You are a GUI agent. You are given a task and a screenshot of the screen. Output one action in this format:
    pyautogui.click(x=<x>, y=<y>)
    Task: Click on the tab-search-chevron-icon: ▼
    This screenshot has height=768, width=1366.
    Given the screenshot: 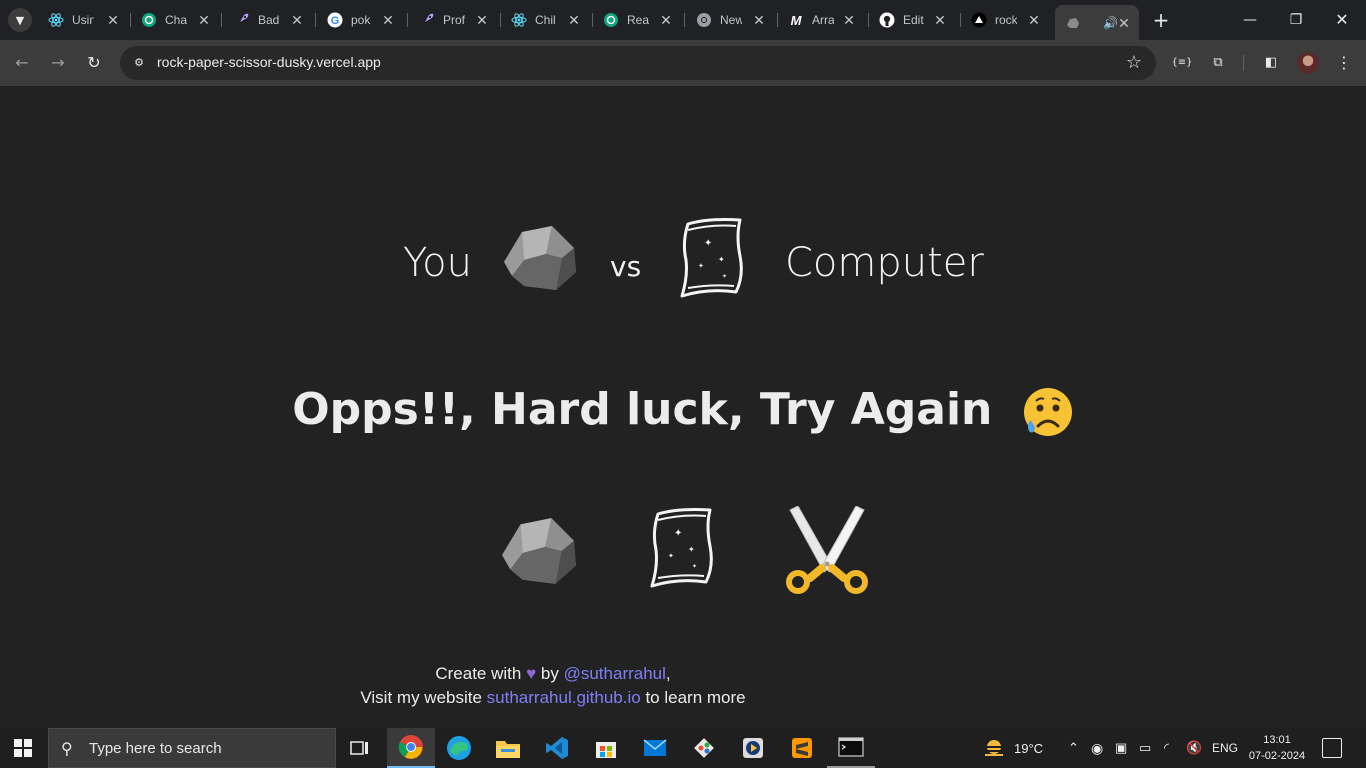 What is the action you would take?
    pyautogui.click(x=20, y=20)
    